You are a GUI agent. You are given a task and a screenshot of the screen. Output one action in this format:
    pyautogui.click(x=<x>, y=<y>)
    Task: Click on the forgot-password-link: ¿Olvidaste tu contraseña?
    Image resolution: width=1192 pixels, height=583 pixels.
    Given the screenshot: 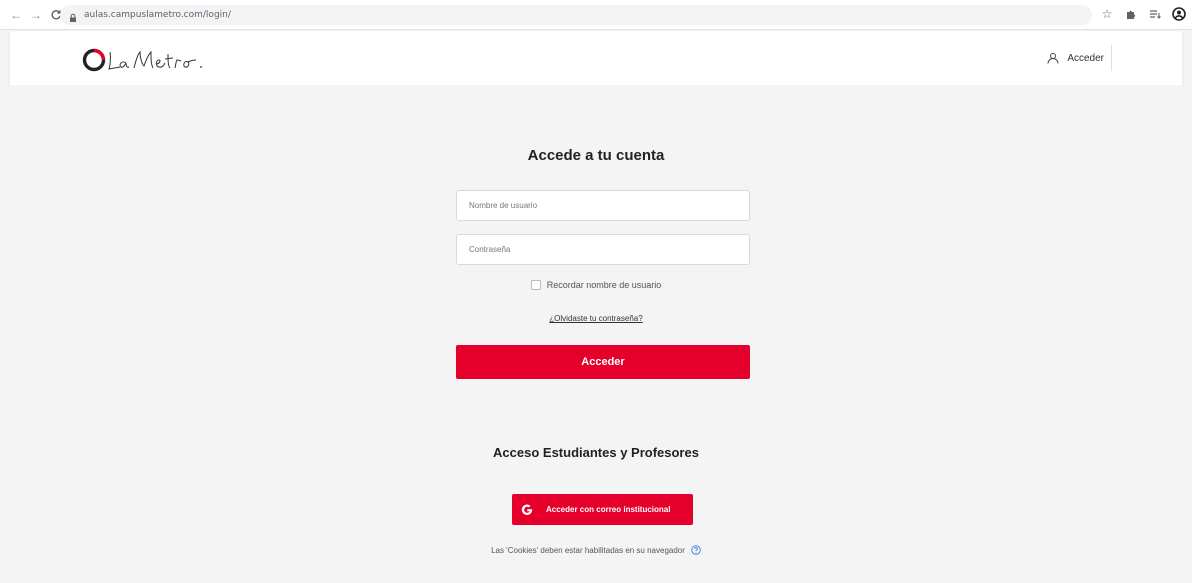 What is the action you would take?
    pyautogui.click(x=596, y=318)
    